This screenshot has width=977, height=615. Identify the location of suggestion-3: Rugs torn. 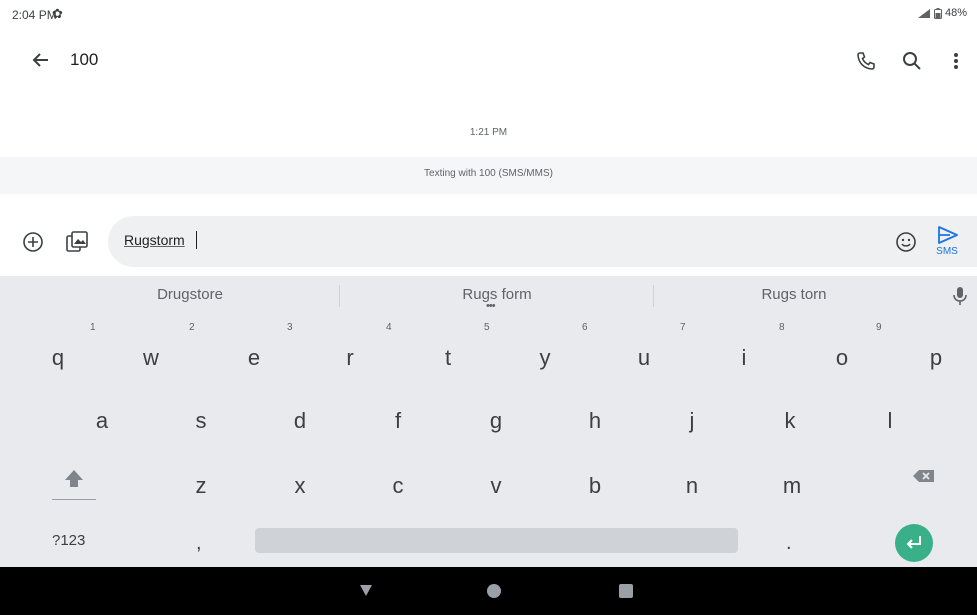
(794, 294).